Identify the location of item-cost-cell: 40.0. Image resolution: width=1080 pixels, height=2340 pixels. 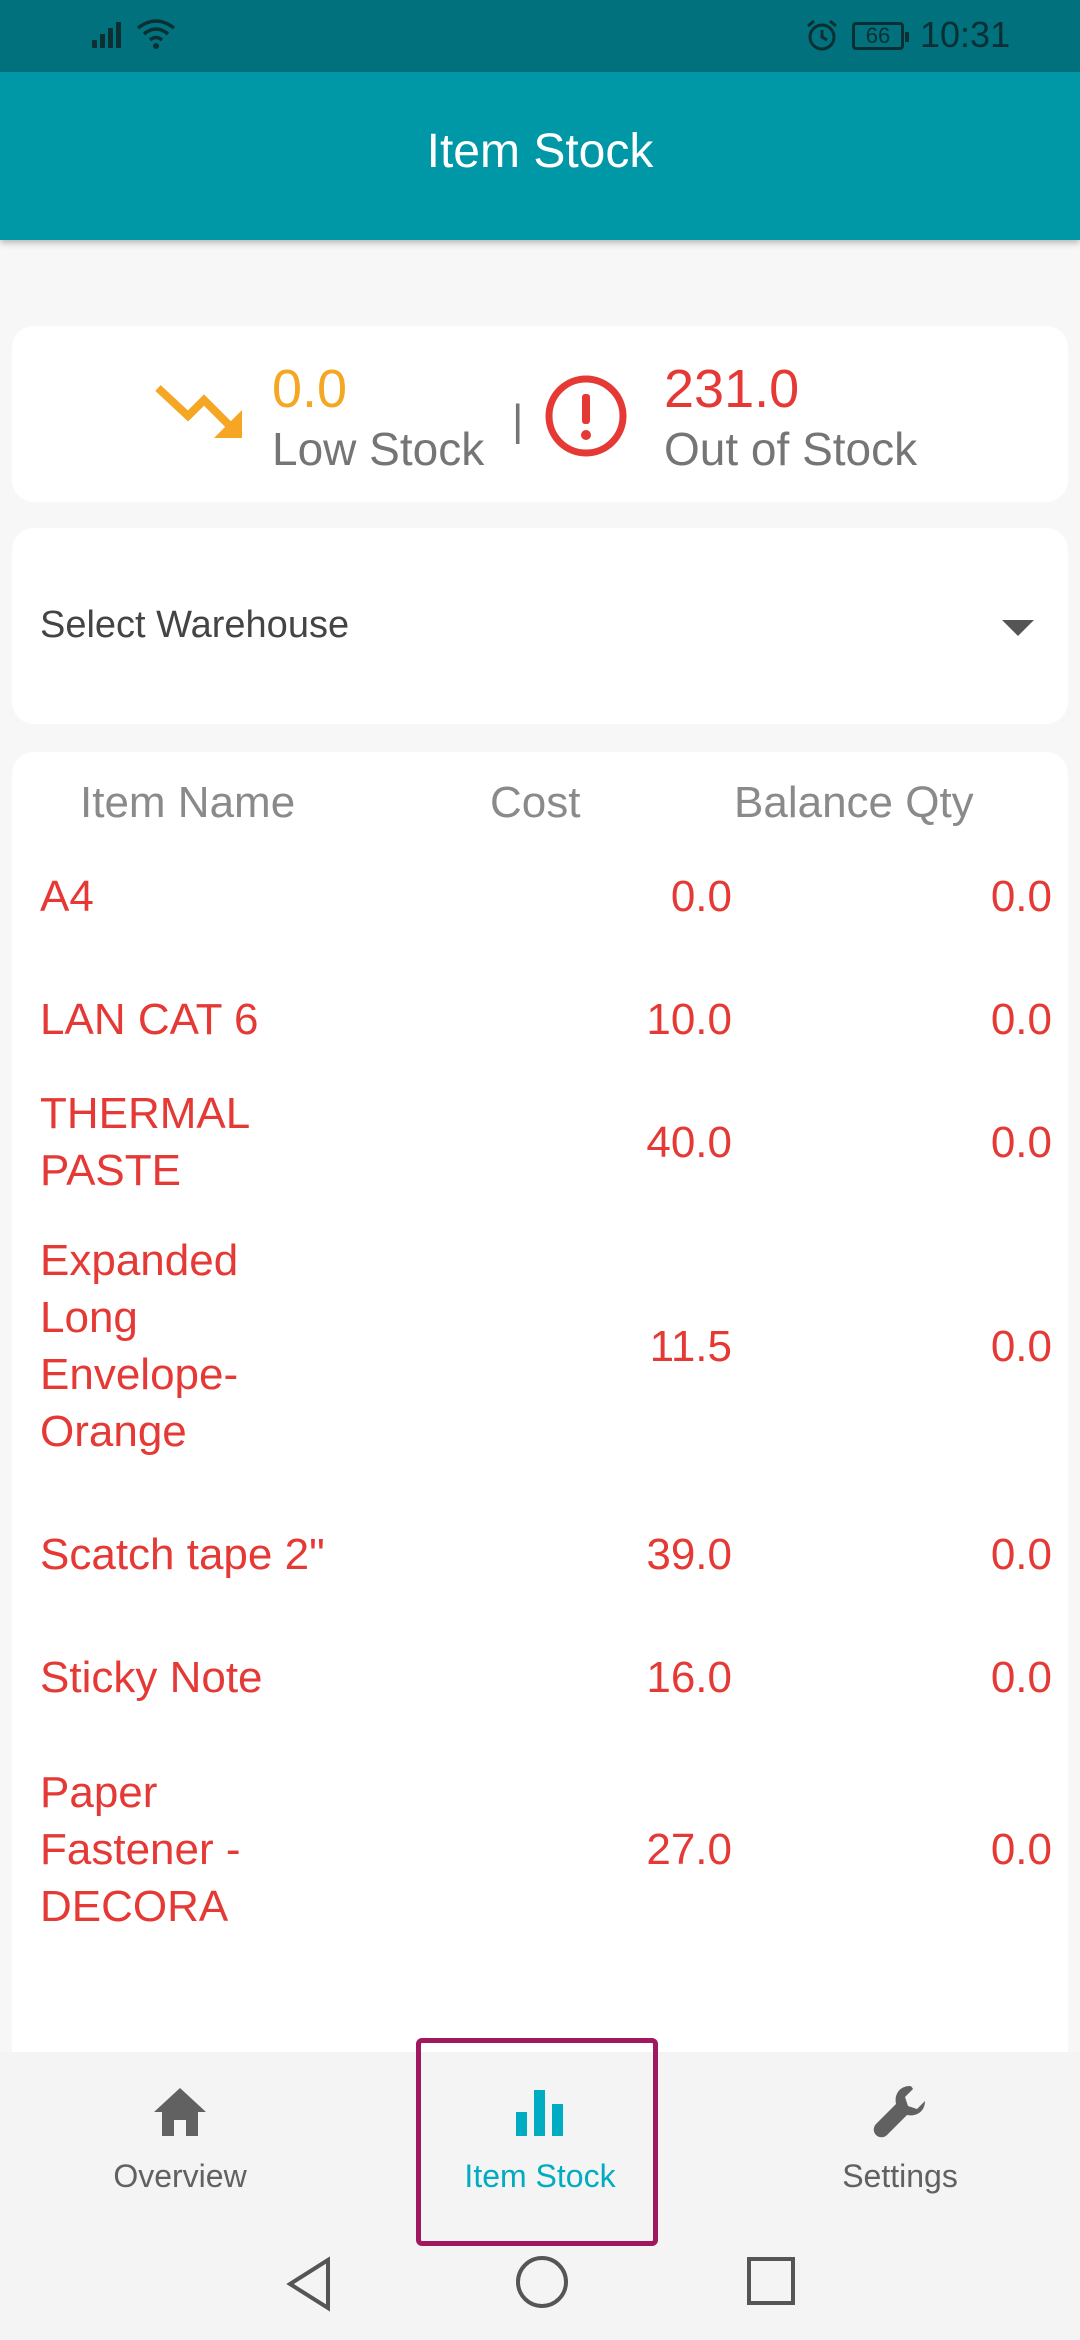
(689, 1142).